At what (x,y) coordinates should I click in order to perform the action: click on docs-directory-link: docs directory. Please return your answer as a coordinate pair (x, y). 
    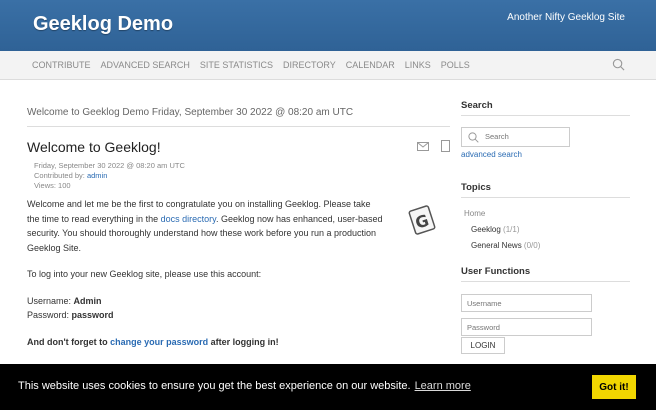
    Looking at the image, I should click on (188, 219).